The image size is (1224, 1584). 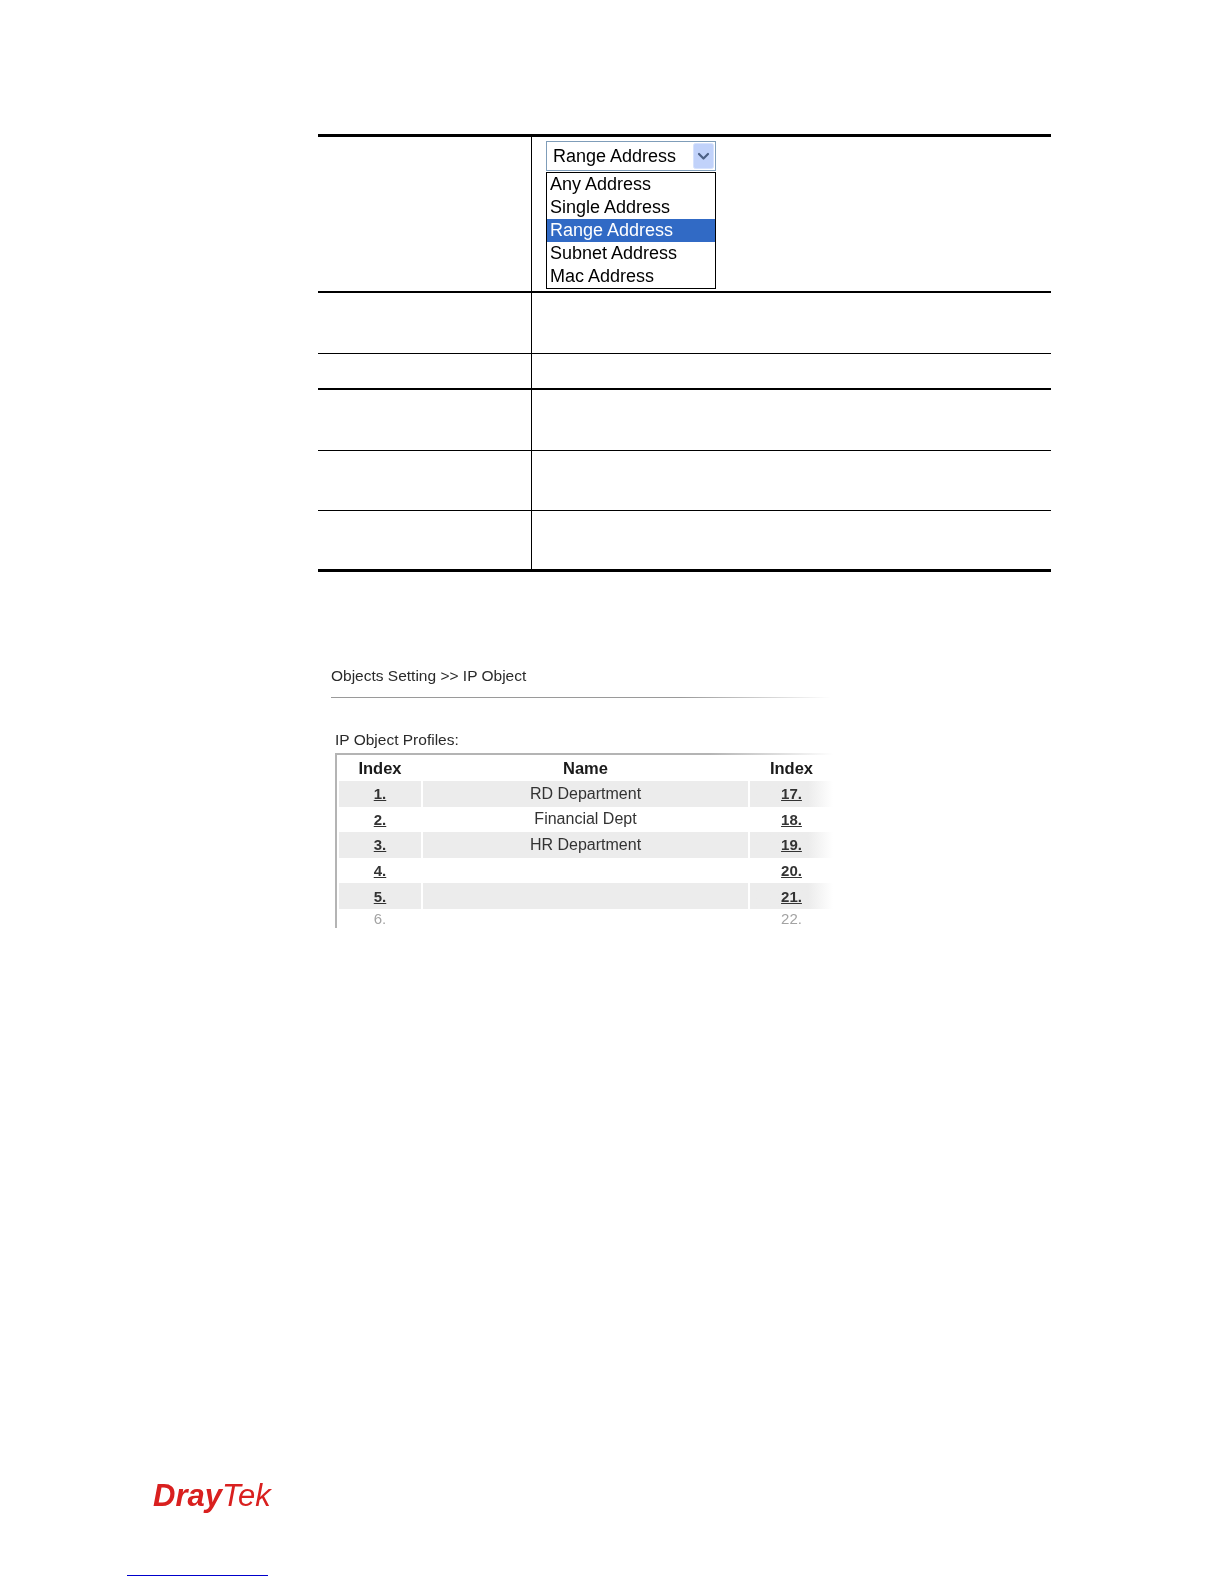 I want to click on index-link: 21., so click(x=791, y=896).